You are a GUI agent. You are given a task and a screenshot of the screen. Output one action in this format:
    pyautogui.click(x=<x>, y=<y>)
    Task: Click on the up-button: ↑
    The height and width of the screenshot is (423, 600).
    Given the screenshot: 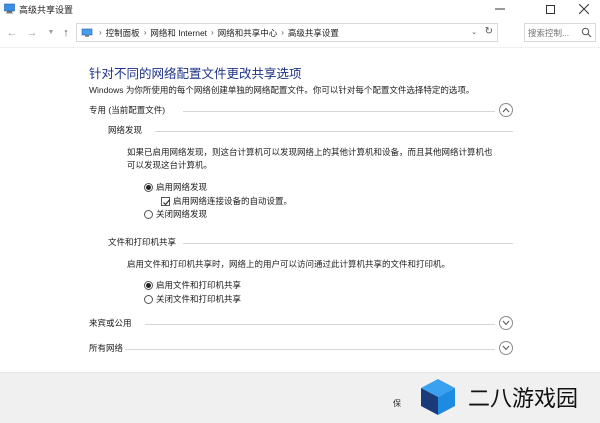 What is the action you would take?
    pyautogui.click(x=66, y=33)
    